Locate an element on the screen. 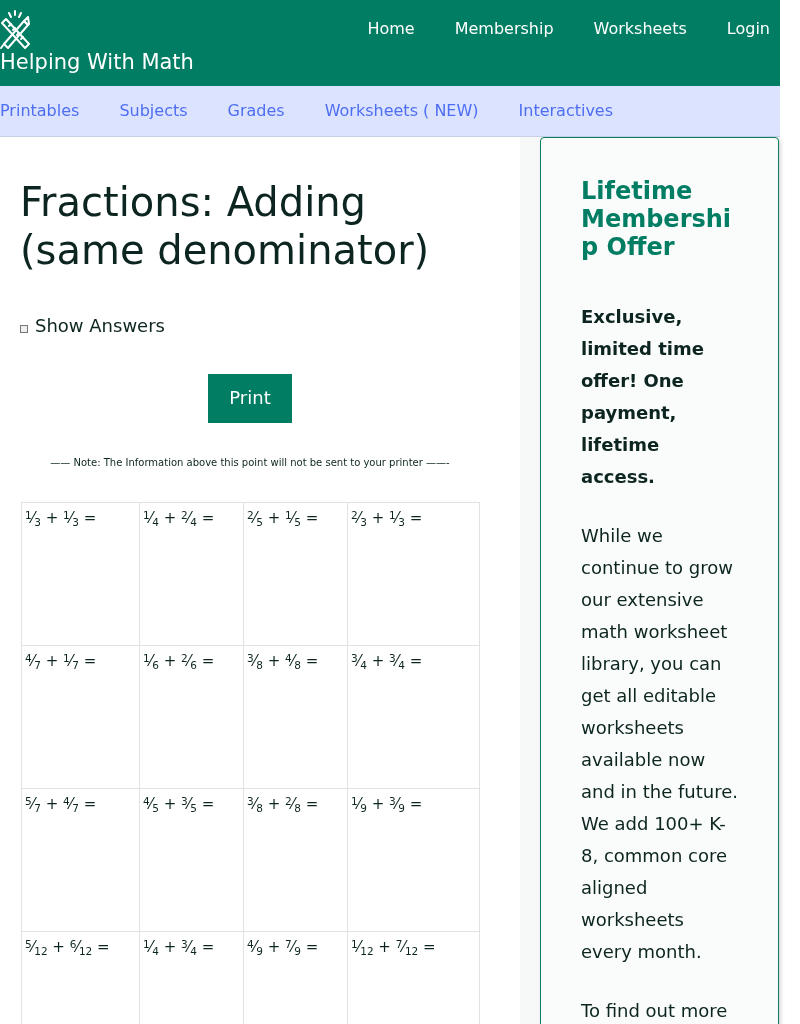 This screenshot has height=1024, width=800. fraction-problem-cell: $^{1}$⁄$_{3}$ + $^{1}$⁄$_{3}$ = is located at coordinates (80, 574).